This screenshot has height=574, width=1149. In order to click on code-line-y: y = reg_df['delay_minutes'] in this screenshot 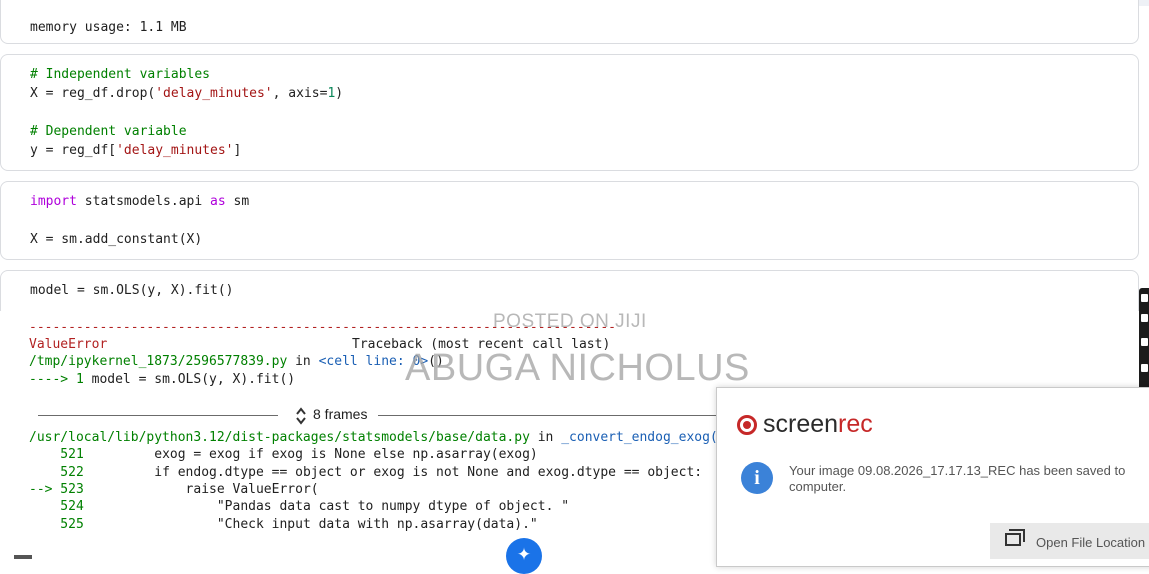, I will do `click(135, 150)`.